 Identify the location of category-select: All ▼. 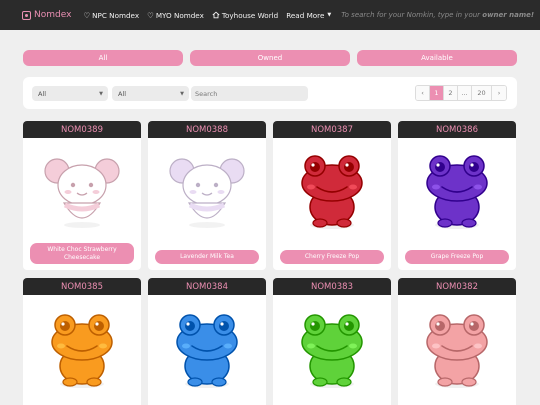
(150, 93).